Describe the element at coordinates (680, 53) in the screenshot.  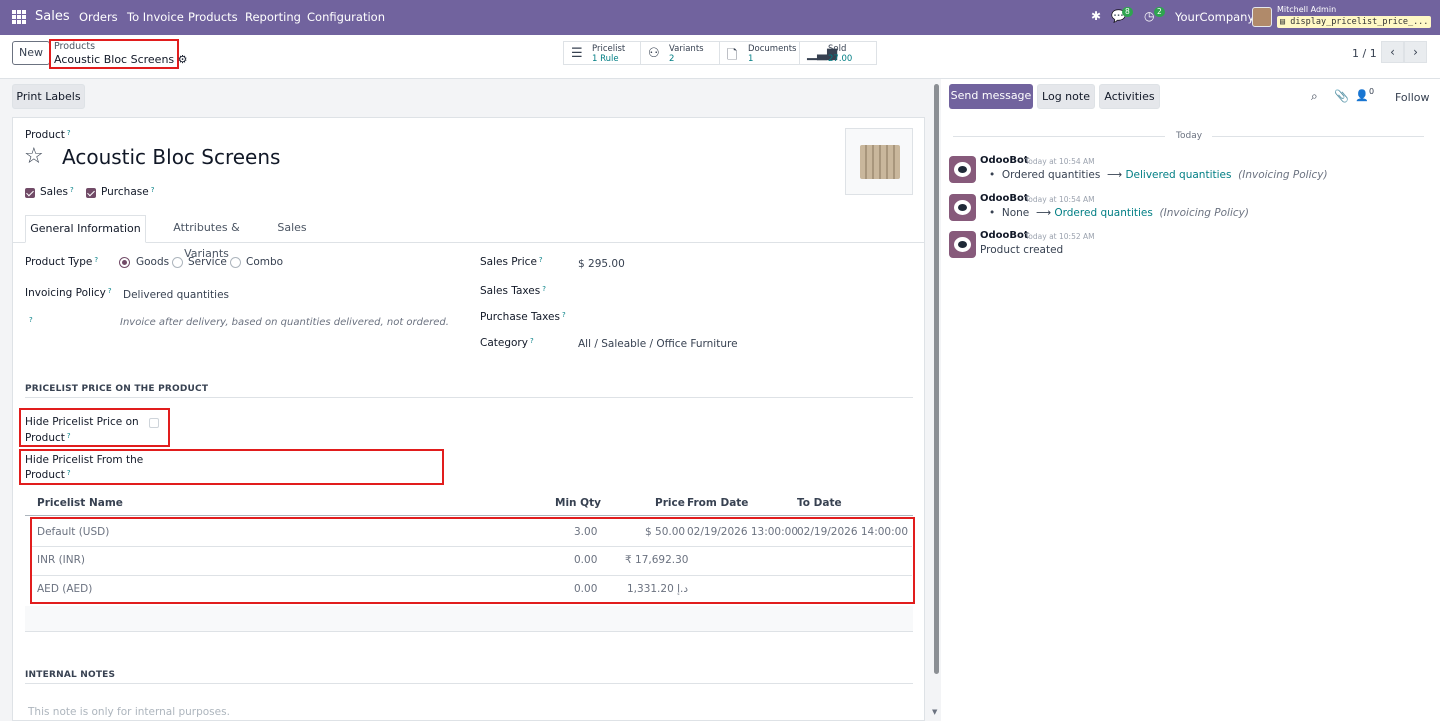
I see `smart-button-variants: ⚇ Variants 2` at that location.